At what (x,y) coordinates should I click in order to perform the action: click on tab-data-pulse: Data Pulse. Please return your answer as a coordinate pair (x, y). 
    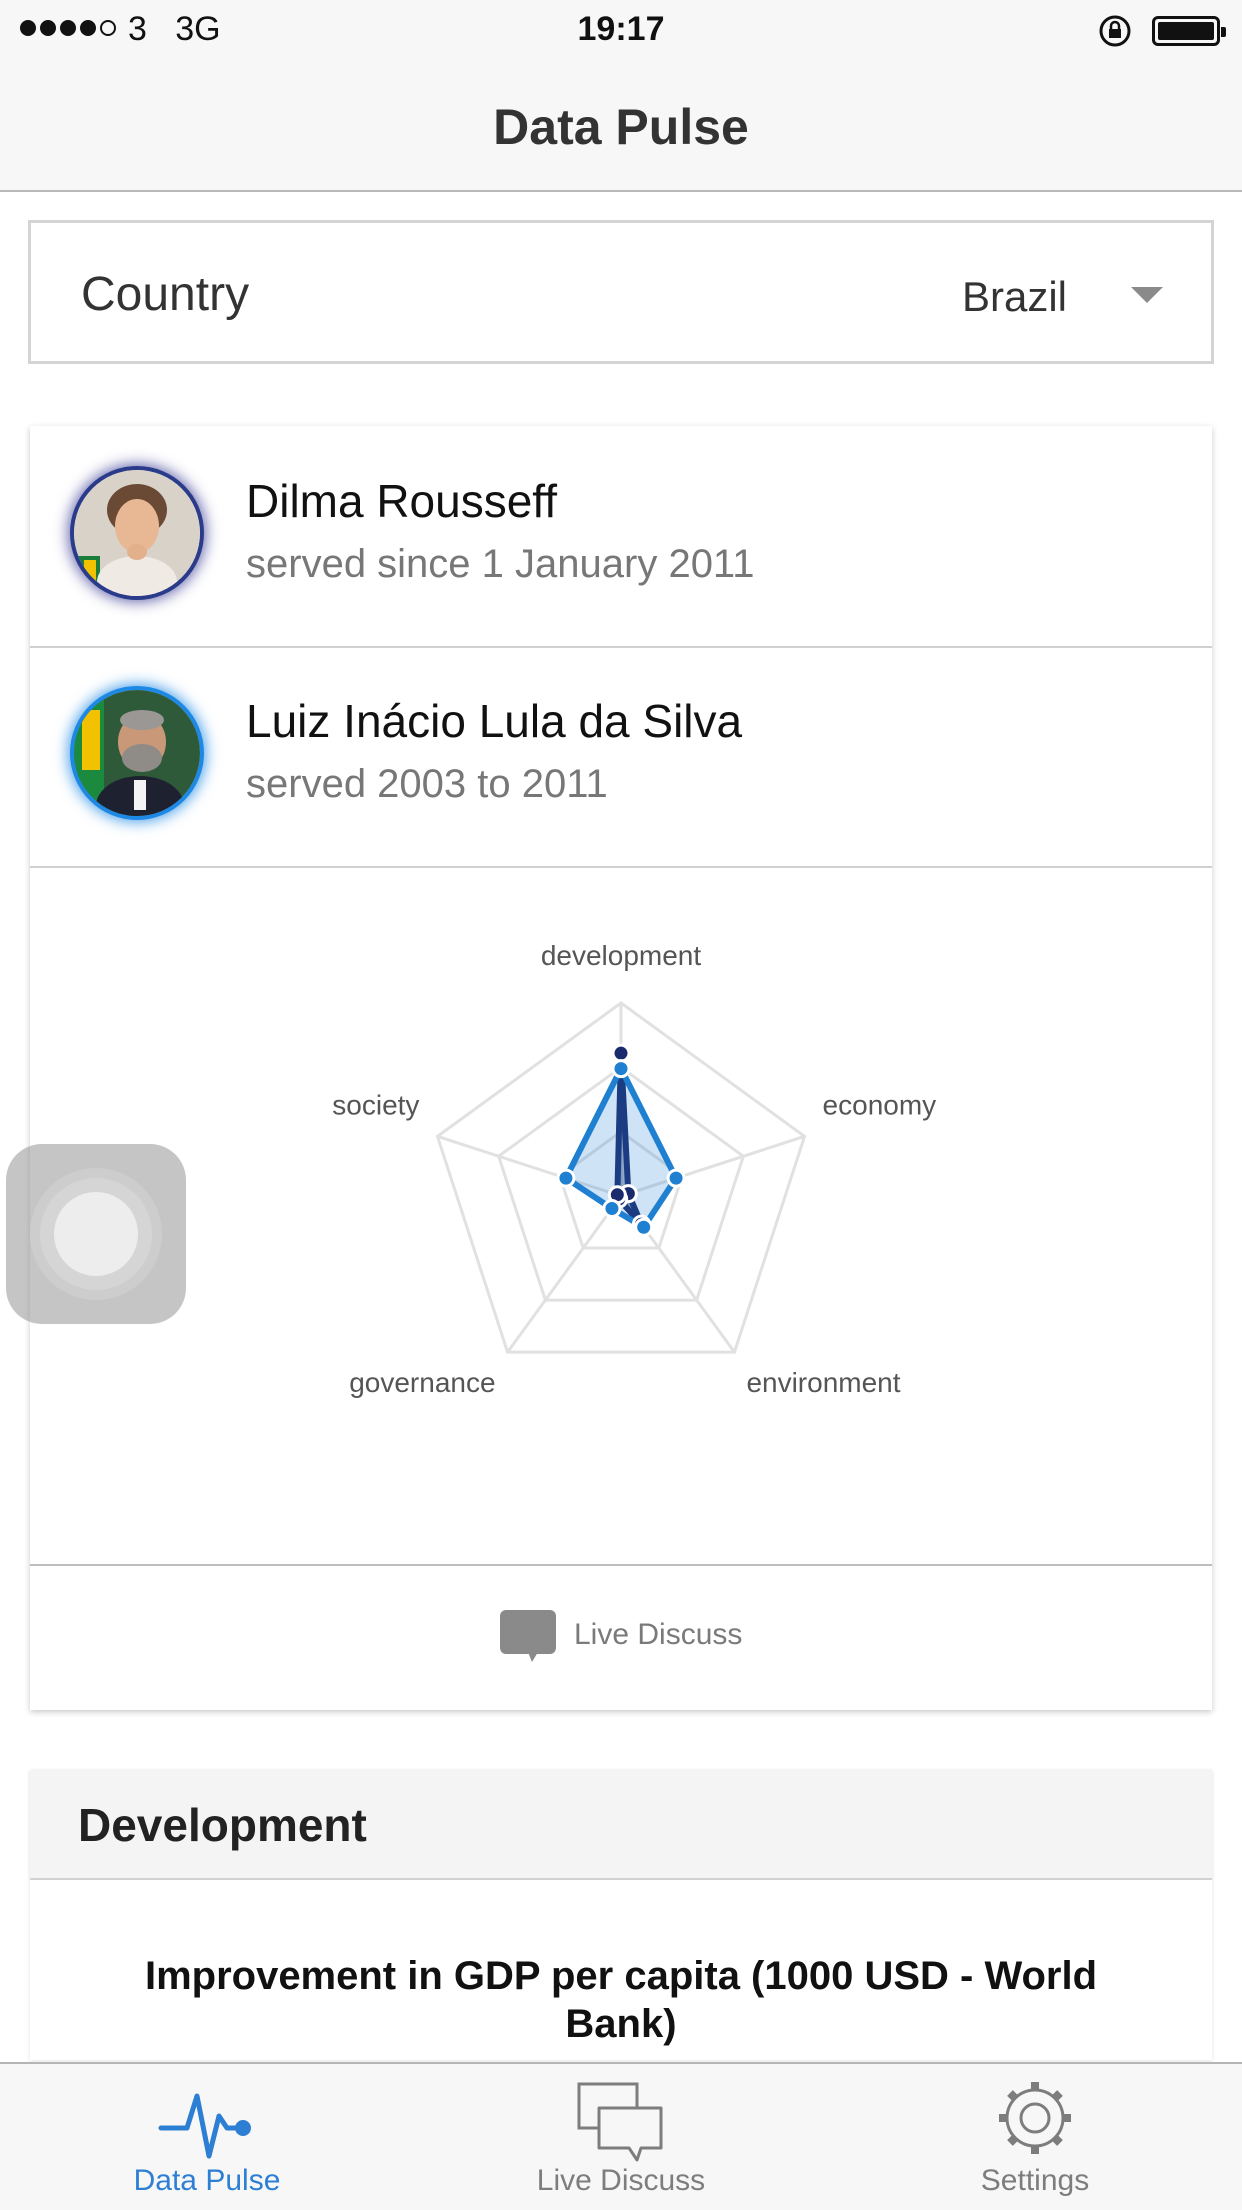
    Looking at the image, I should click on (207, 2137).